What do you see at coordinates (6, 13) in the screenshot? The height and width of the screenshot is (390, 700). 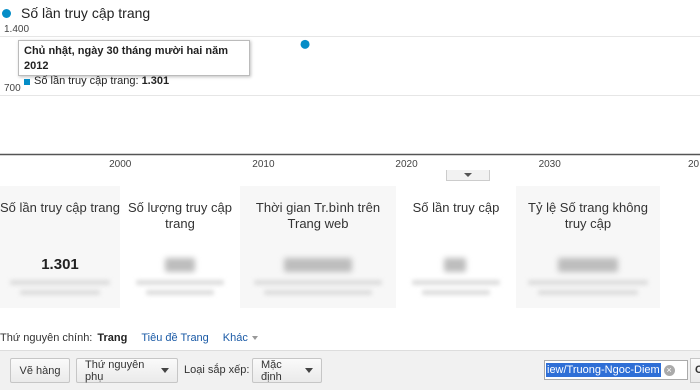 I see `series-dot-icon` at bounding box center [6, 13].